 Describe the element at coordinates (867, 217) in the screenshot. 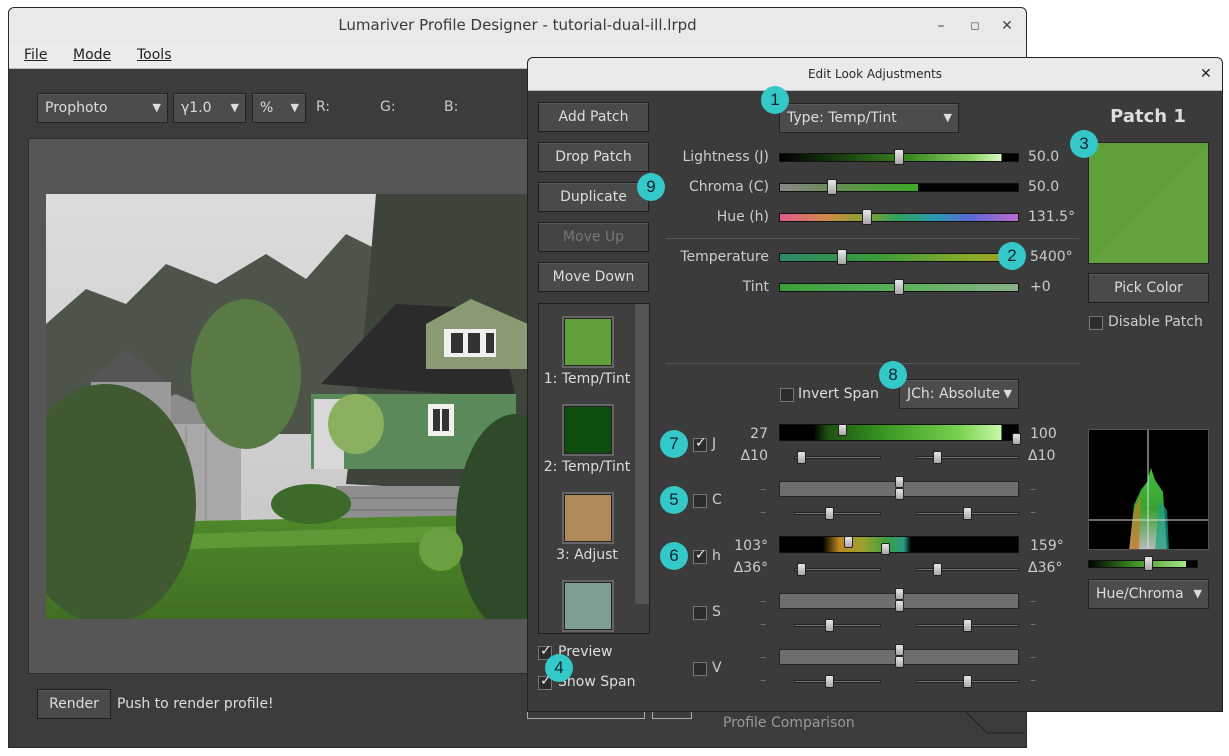

I see `hue-slider-handle` at that location.